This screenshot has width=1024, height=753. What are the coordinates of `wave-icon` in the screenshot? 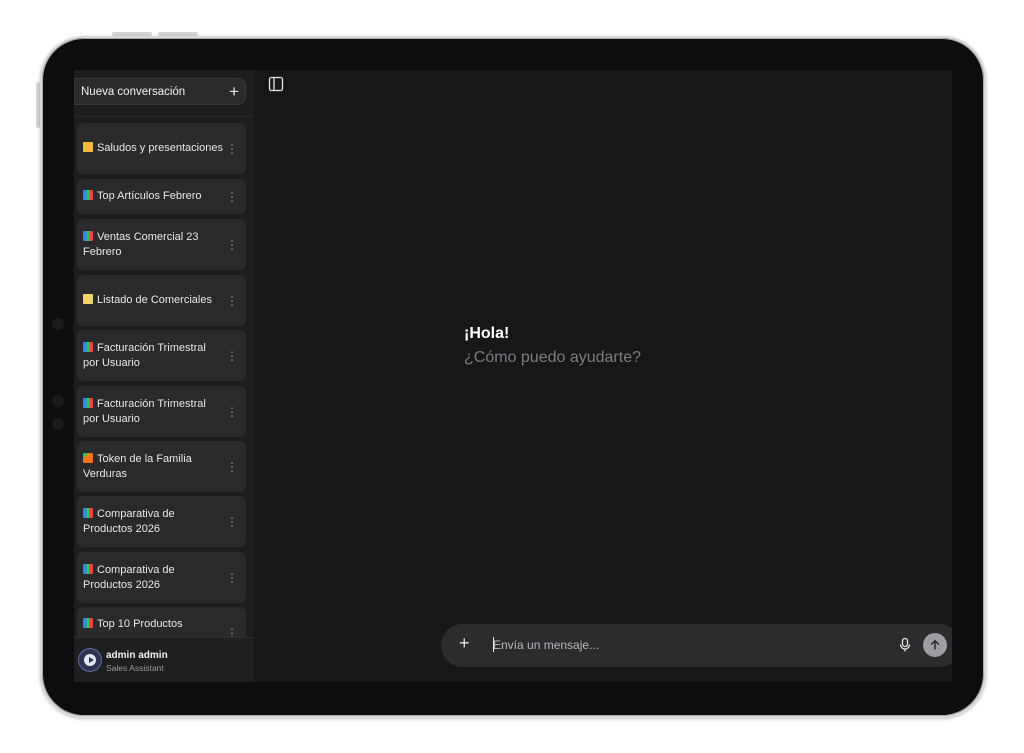 It's located at (88, 147).